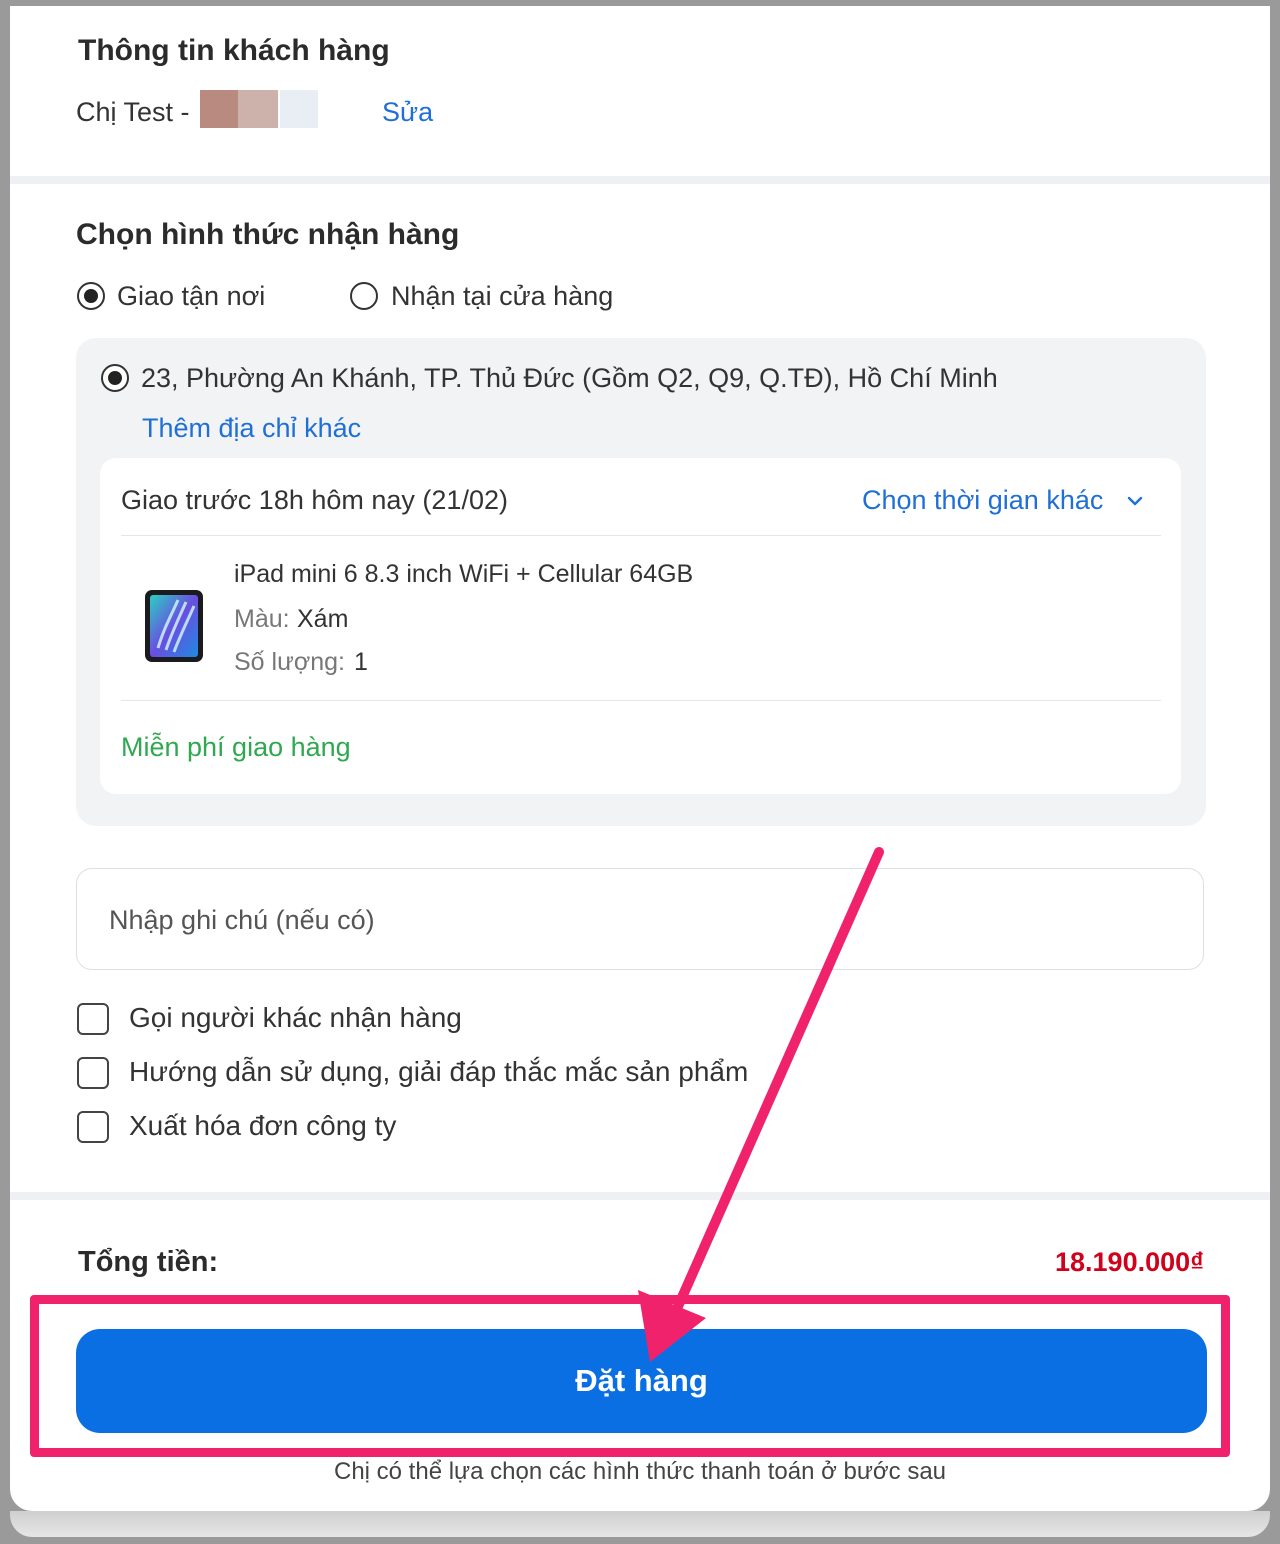  What do you see at coordinates (361, 662) in the screenshot?
I see `product-qty-value: 1` at bounding box center [361, 662].